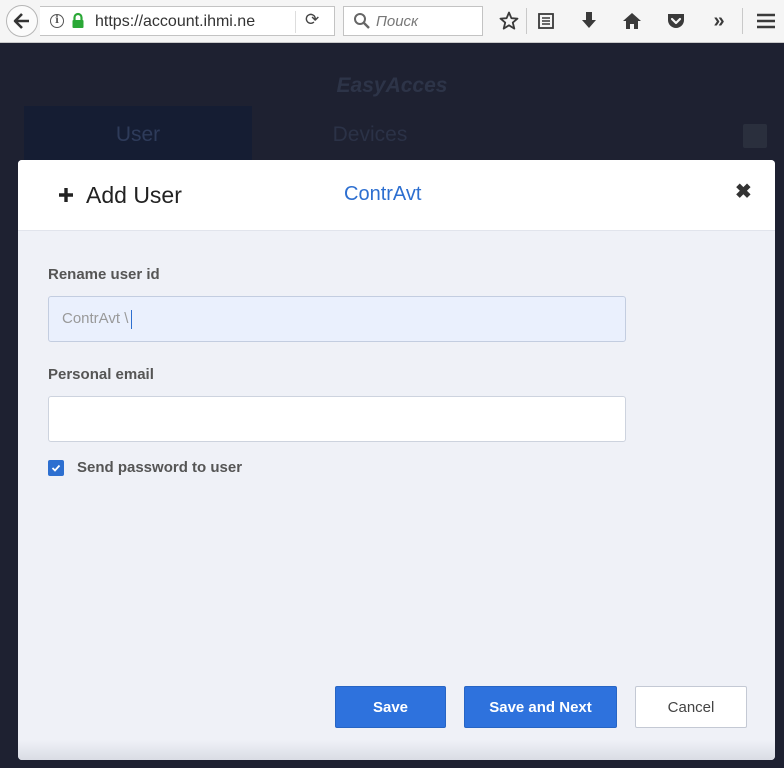 The image size is (784, 768). Describe the element at coordinates (362, 21) in the screenshot. I see `search-icon` at that location.